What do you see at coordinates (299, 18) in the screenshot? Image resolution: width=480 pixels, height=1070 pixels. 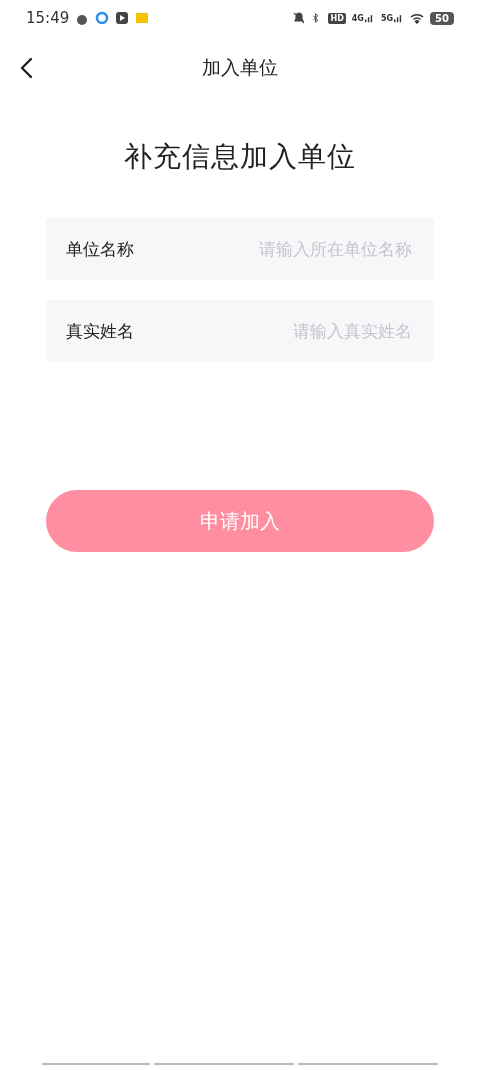 I see `mute-icon` at bounding box center [299, 18].